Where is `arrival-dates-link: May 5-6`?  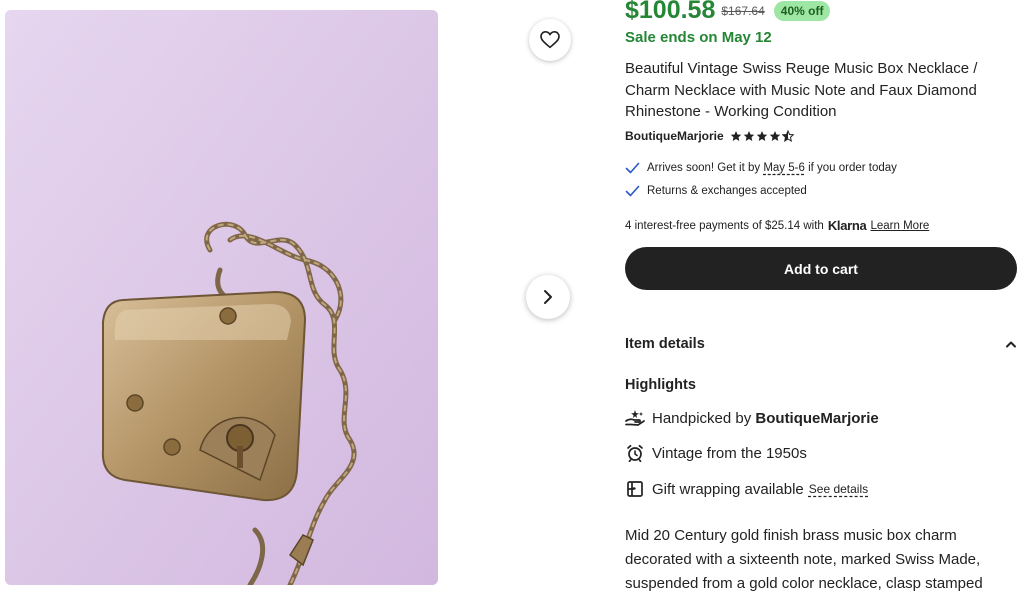 arrival-dates-link: May 5-6 is located at coordinates (784, 168).